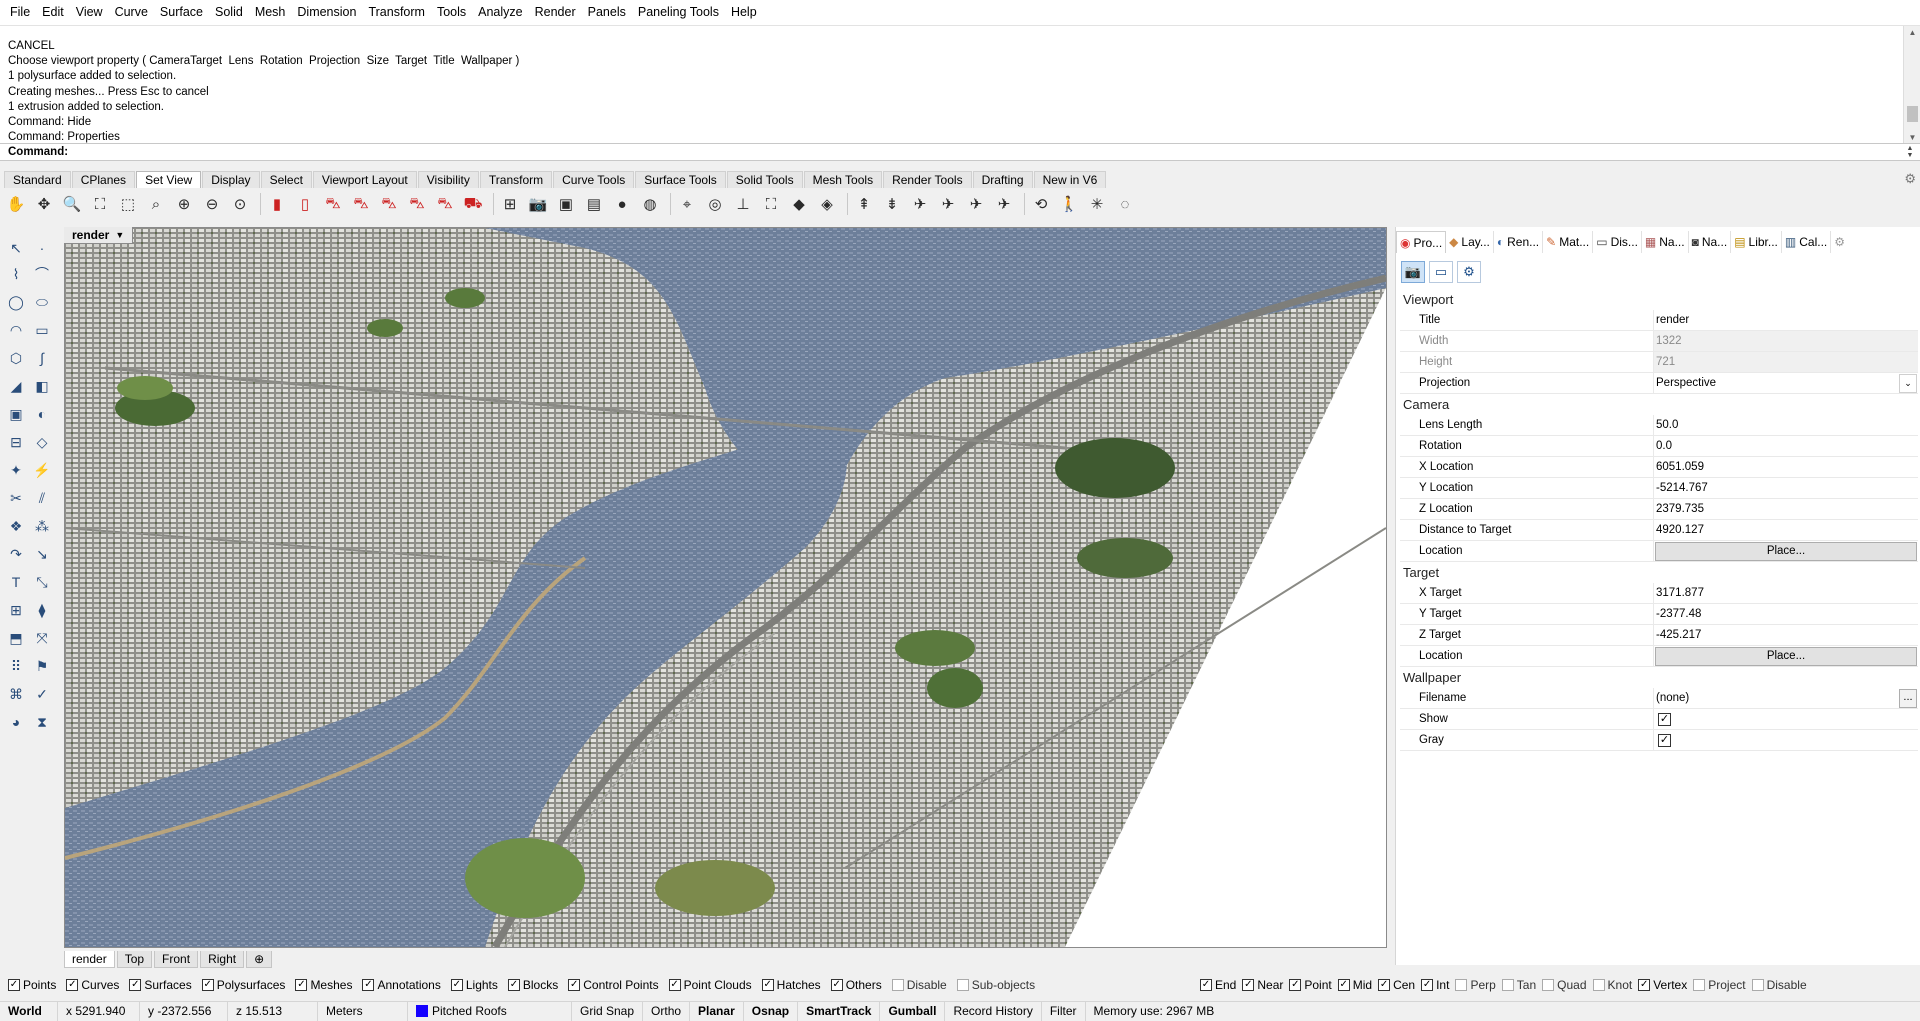  What do you see at coordinates (687, 204) in the screenshot?
I see `target-icon: ⌖` at bounding box center [687, 204].